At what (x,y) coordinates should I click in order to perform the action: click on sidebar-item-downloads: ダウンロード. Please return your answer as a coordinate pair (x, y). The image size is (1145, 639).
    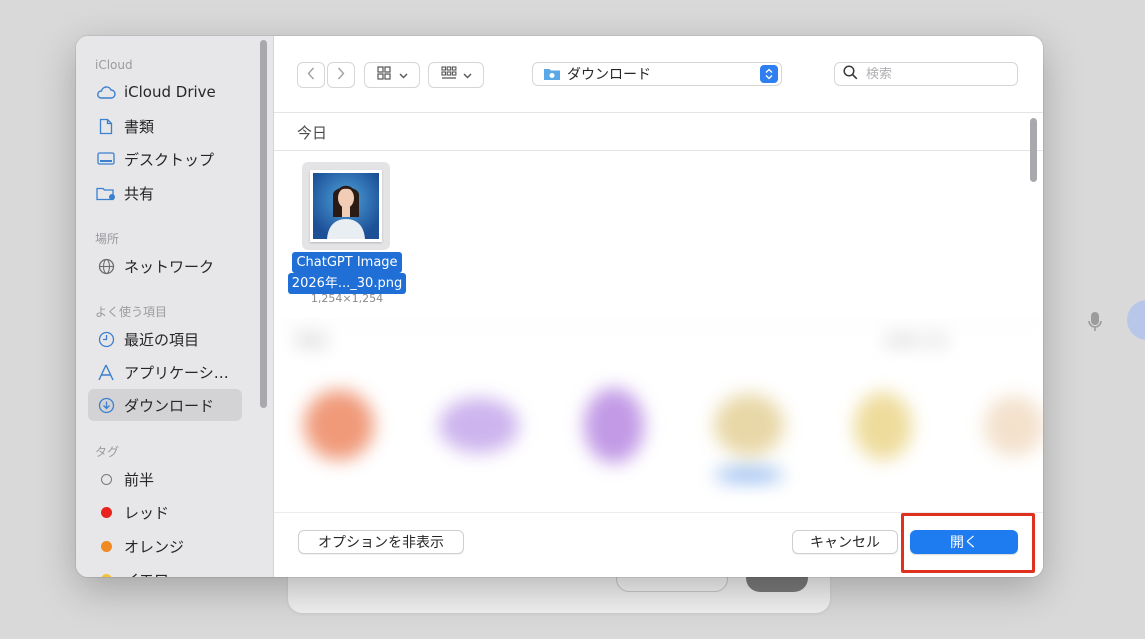
    Looking at the image, I should click on (165, 405).